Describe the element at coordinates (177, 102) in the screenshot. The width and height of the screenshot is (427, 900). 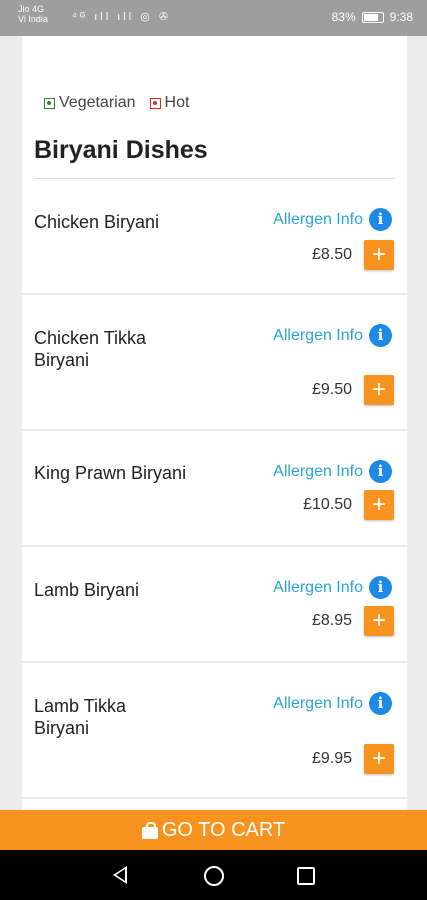
I see `hot-label: Hot` at that location.